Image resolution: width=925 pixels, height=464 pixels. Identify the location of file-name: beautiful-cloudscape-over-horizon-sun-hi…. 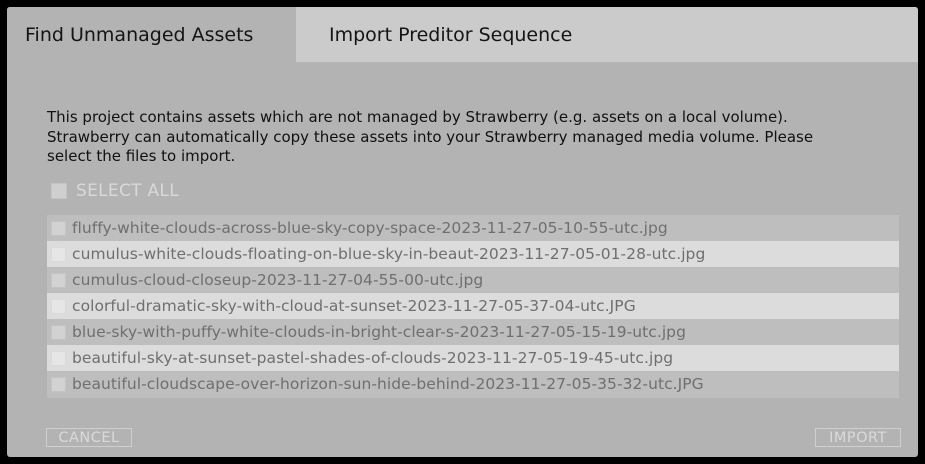
(388, 384).